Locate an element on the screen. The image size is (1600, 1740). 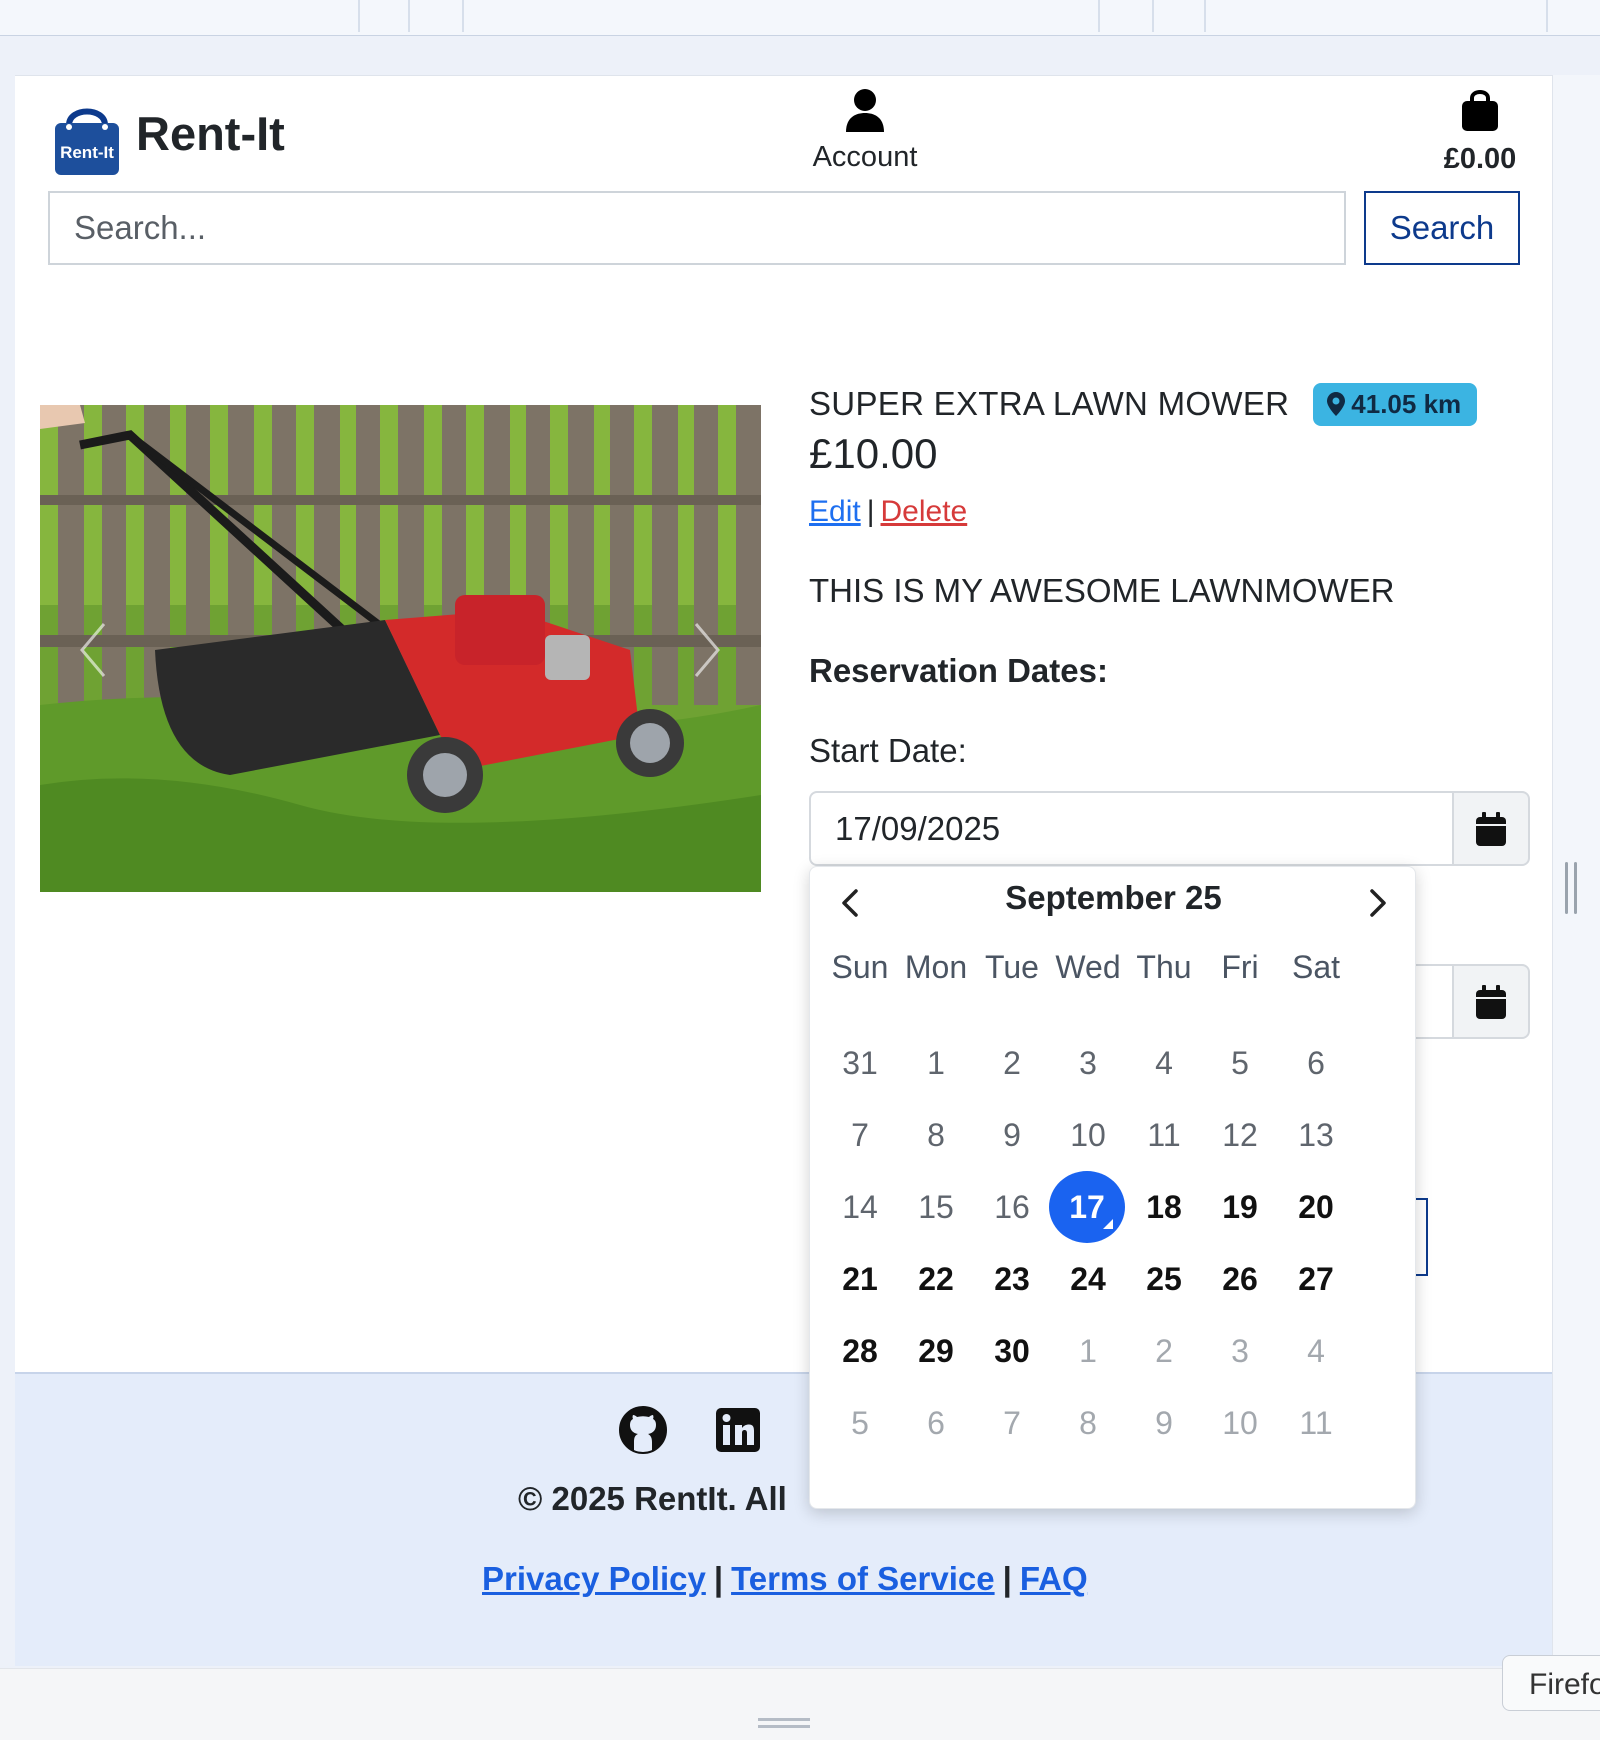
carousel-next-icon is located at coordinates (707, 650).